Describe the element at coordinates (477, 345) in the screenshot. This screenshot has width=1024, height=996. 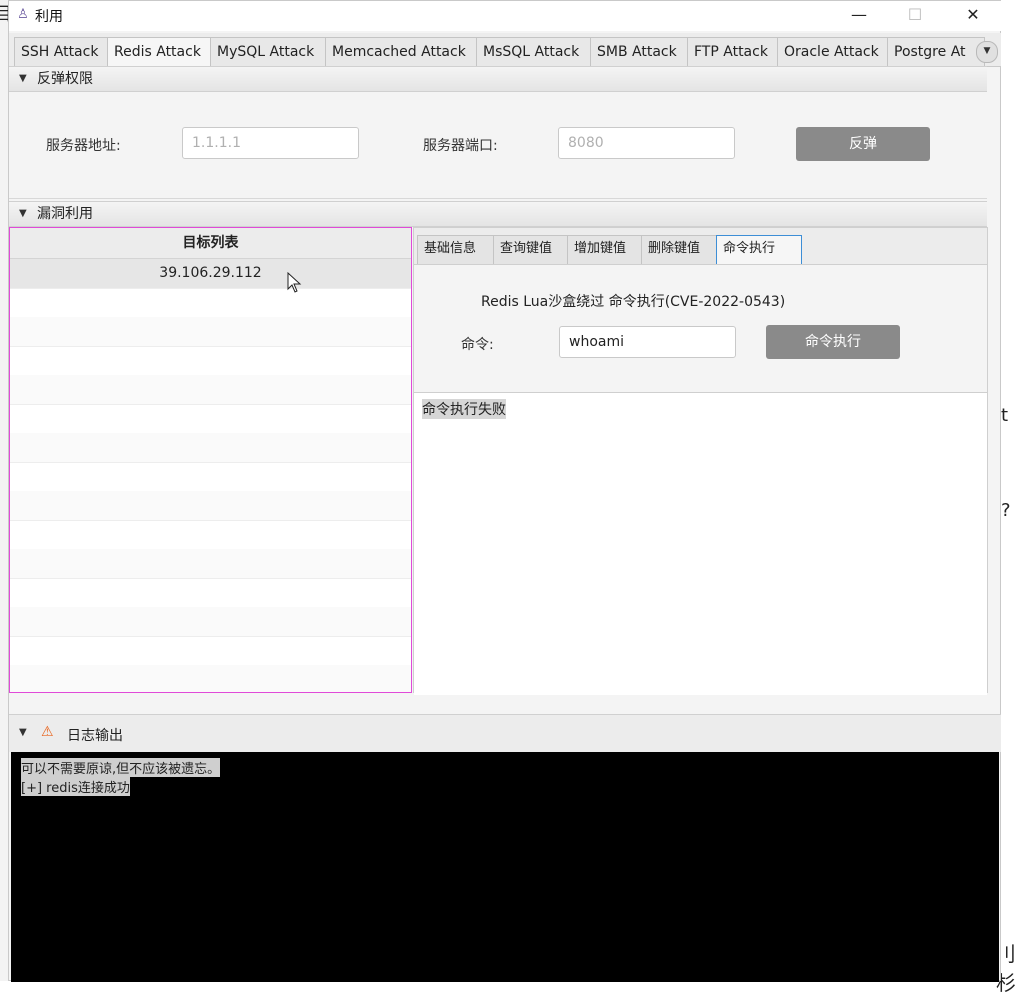
I see `command-label: 命令:` at that location.